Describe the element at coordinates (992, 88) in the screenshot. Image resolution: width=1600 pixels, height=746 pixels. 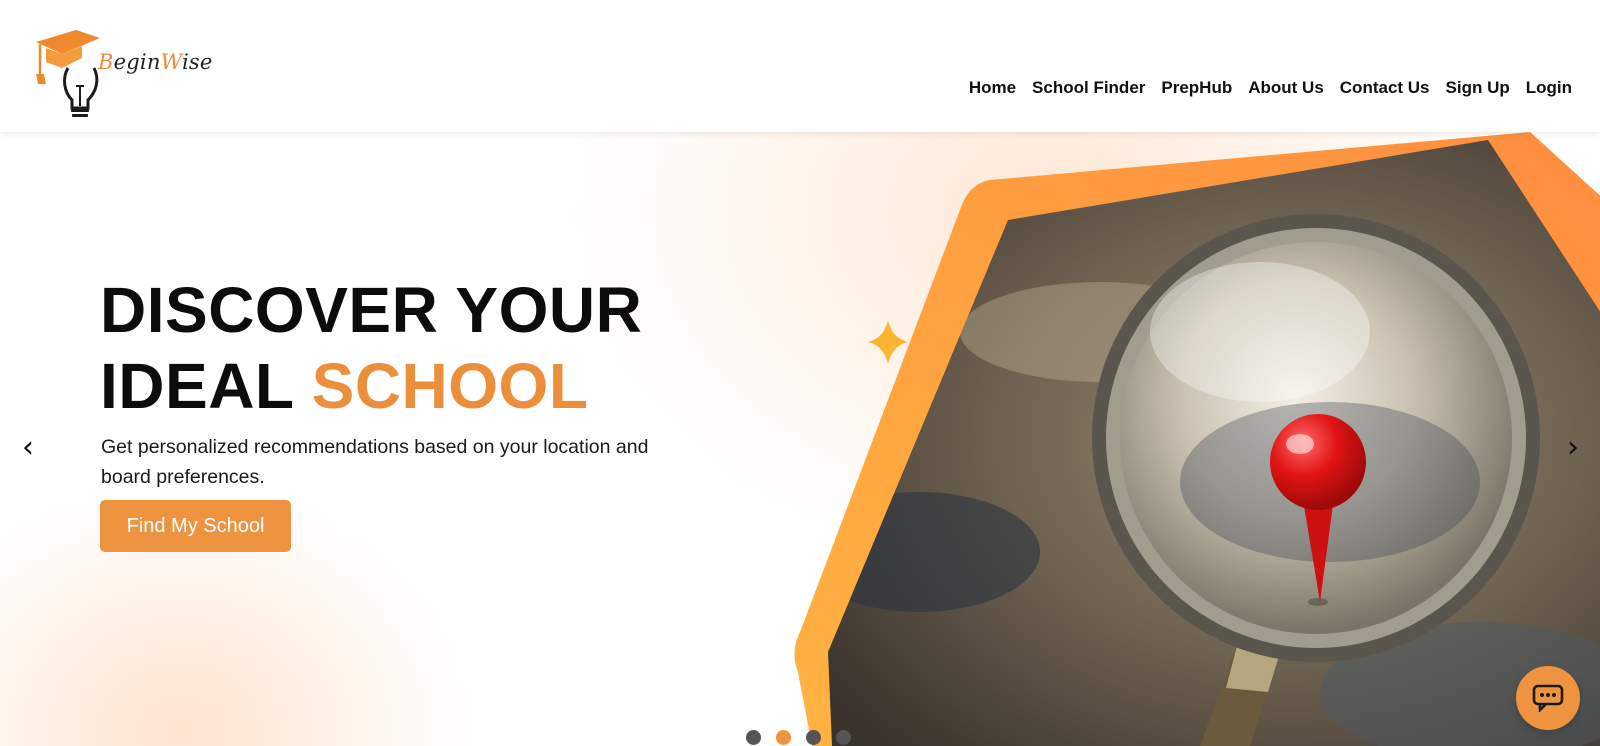
I see `nav-home: Home` at that location.